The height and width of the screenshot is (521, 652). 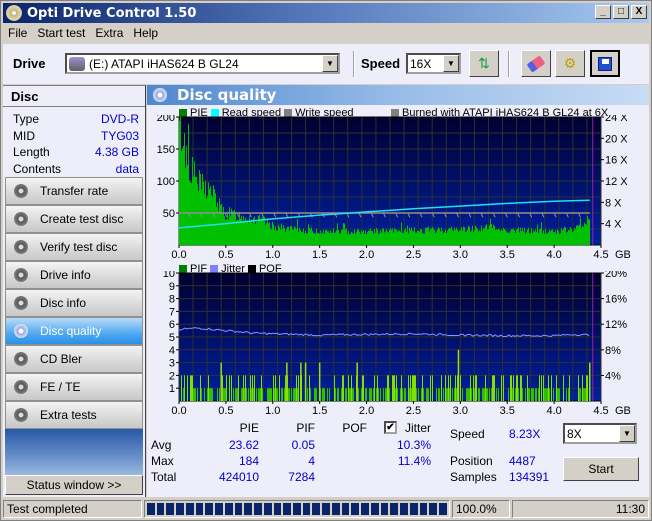 I want to click on y-tick-label: 10, so click(x=169, y=275).